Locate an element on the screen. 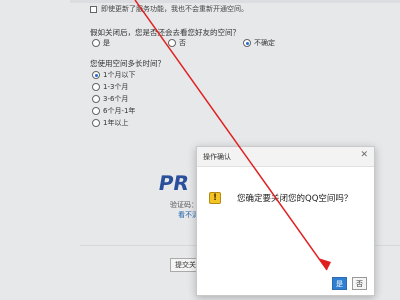  captcha-text: PR is located at coordinates (174, 182).